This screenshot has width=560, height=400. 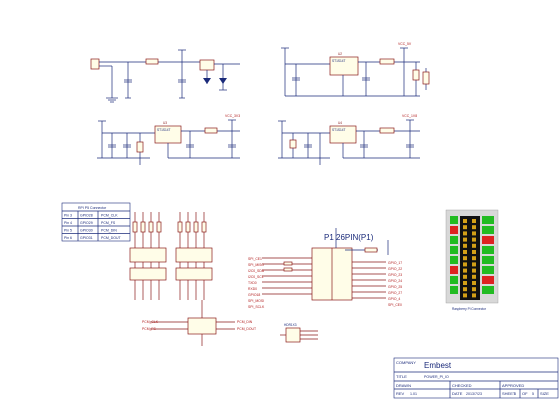 What do you see at coordinates (409, 116) in the screenshot?
I see `svg-text: VCC_1V8` at bounding box center [409, 116].